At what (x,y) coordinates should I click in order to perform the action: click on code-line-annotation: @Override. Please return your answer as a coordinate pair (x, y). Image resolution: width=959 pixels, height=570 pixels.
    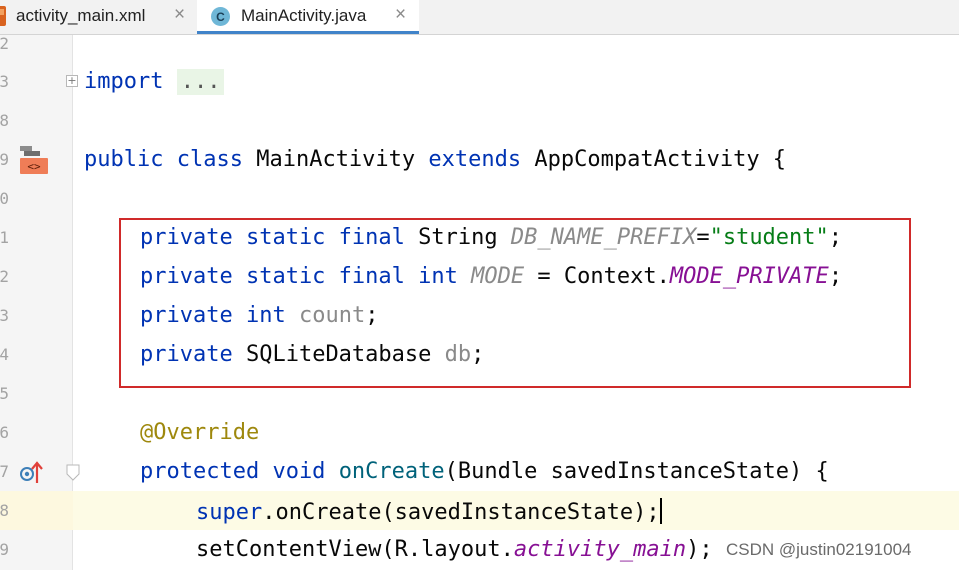
    Looking at the image, I should click on (199, 433).